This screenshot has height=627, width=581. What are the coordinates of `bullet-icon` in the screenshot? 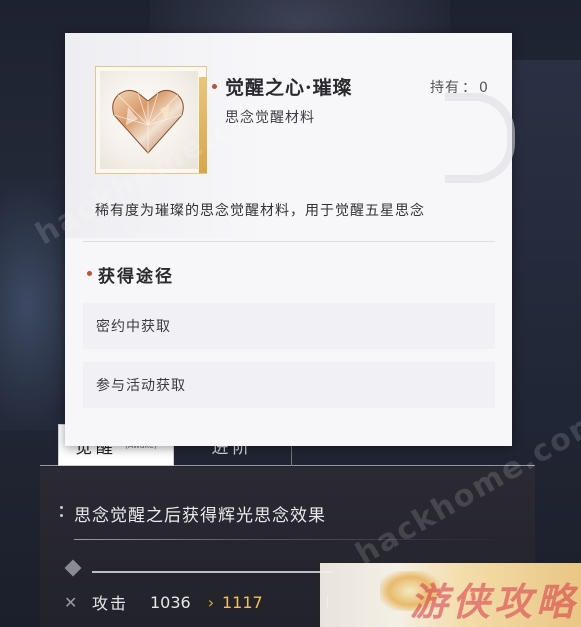 It's located at (62, 513).